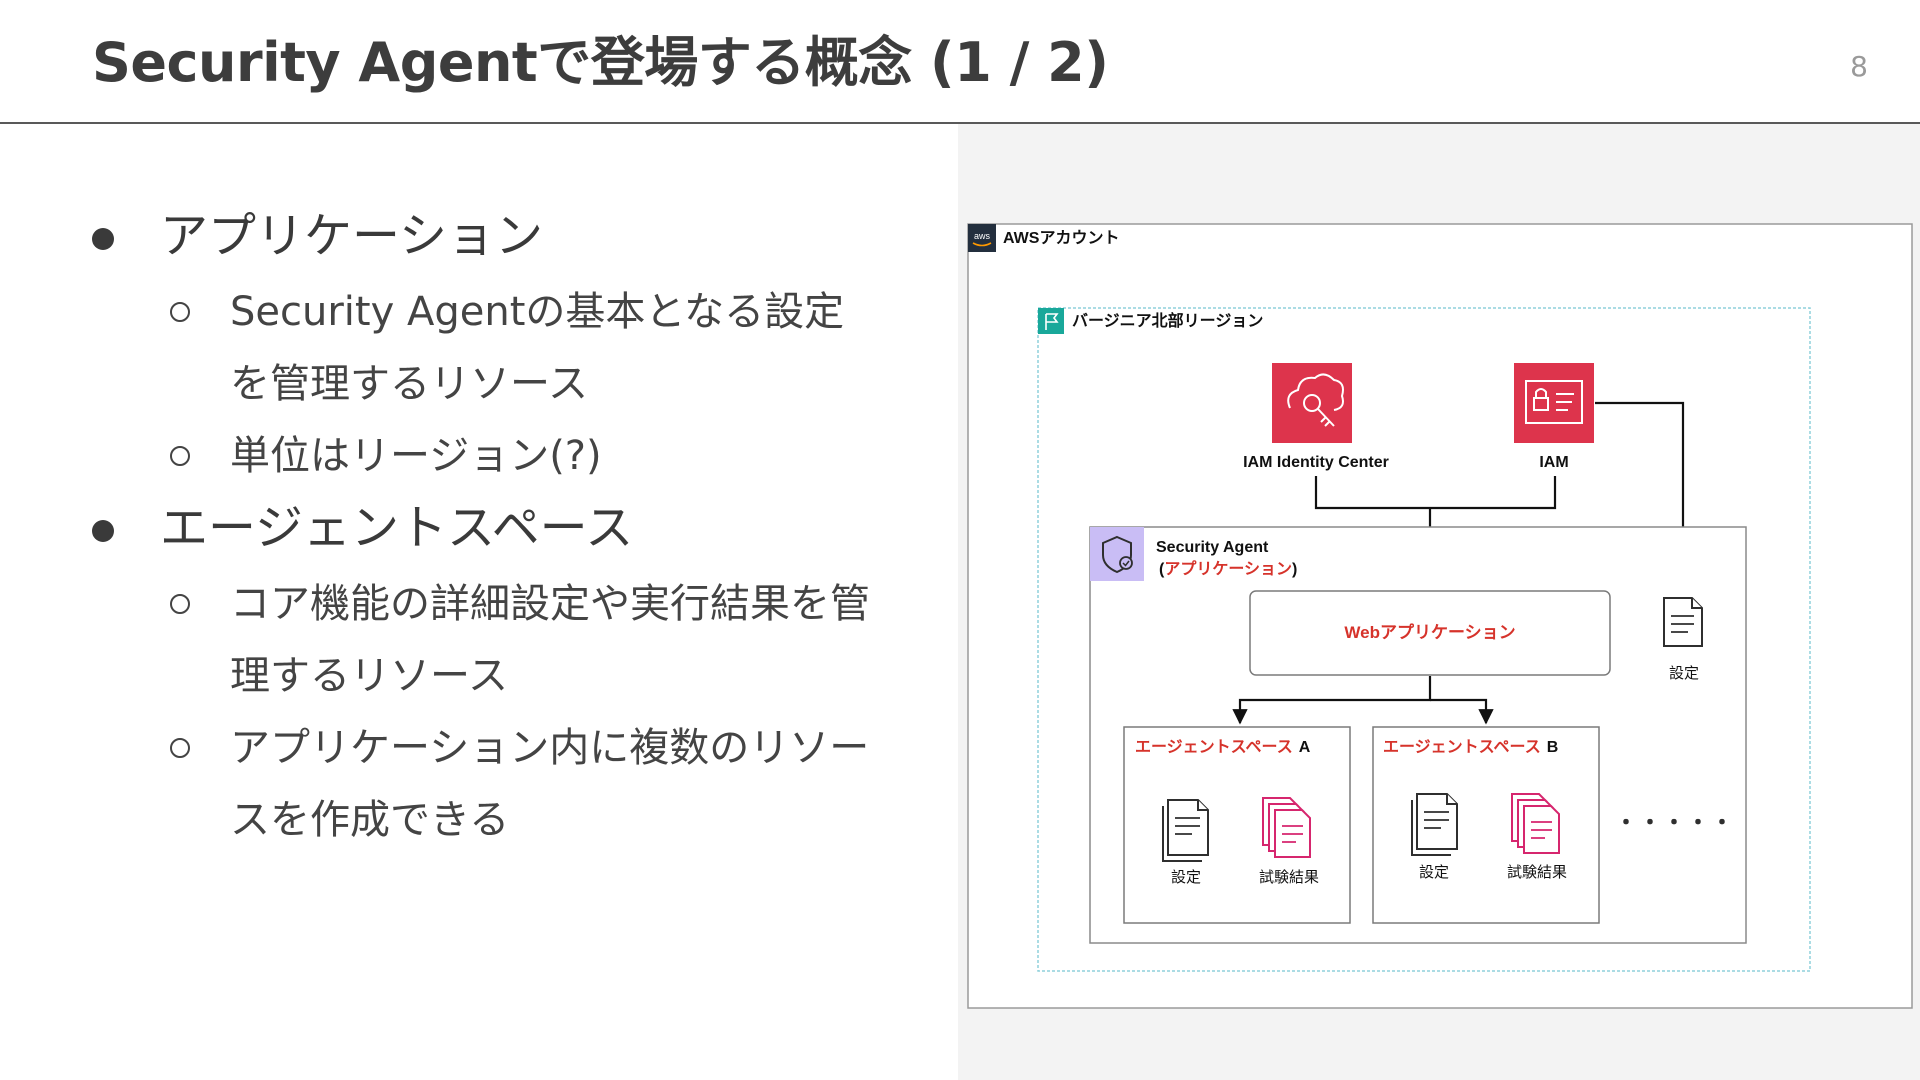 The width and height of the screenshot is (1920, 1080). I want to click on space-b-settings-label: 設定, so click(1434, 872).